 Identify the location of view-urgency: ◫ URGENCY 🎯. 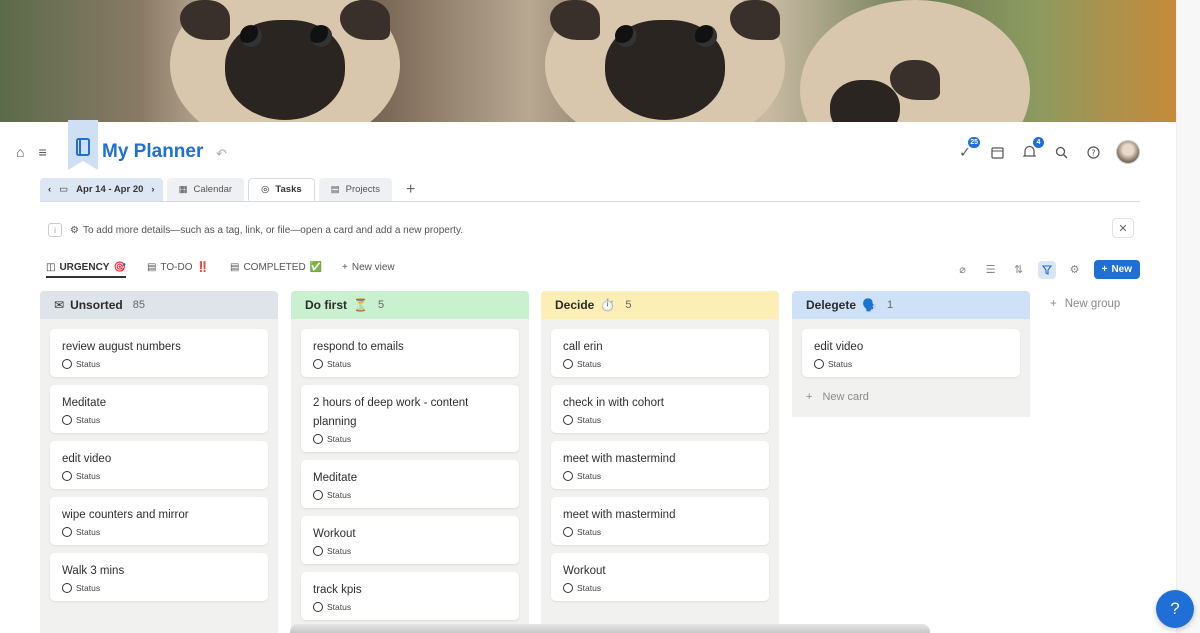
(86, 270).